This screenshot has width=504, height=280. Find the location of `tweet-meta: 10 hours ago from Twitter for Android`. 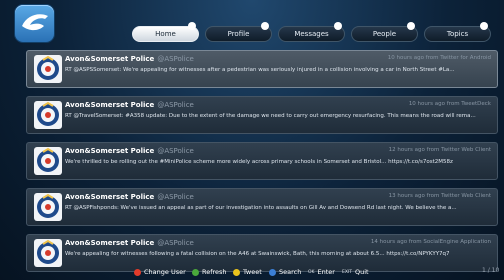

tweet-meta: 10 hours ago from Twitter for Android is located at coordinates (439, 58).